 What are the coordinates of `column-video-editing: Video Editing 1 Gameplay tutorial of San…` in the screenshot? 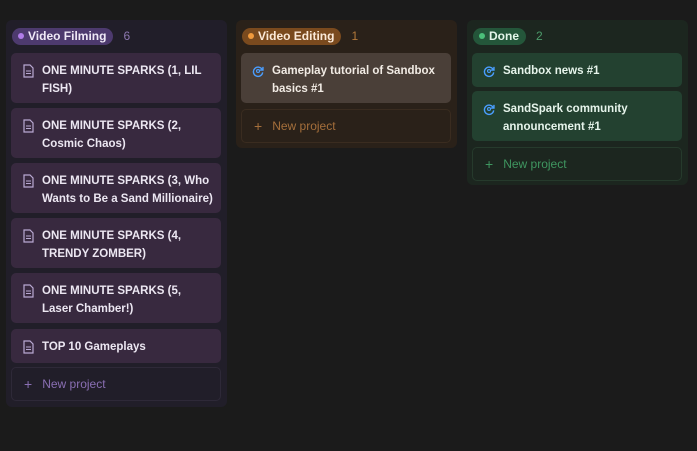 It's located at (346, 84).